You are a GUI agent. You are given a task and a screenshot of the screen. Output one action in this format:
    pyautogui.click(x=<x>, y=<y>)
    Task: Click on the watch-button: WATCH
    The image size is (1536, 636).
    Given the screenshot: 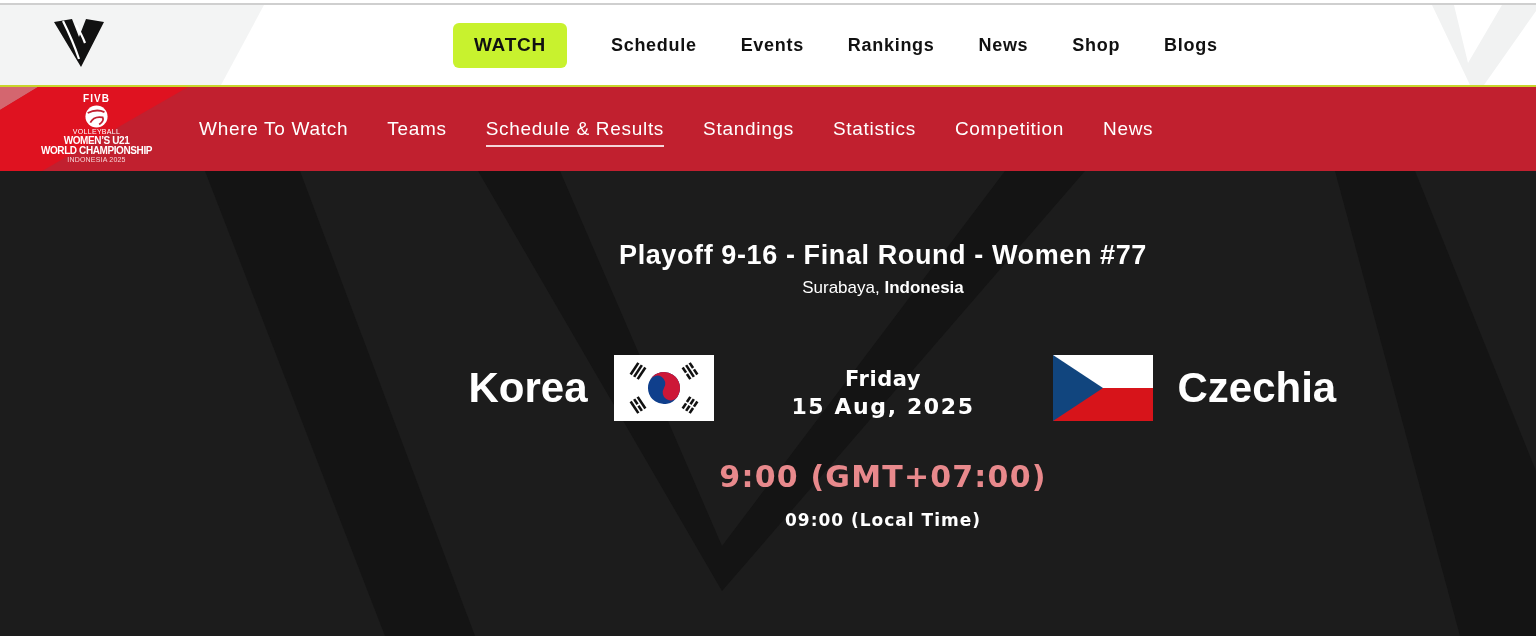 What is the action you would take?
    pyautogui.click(x=510, y=45)
    